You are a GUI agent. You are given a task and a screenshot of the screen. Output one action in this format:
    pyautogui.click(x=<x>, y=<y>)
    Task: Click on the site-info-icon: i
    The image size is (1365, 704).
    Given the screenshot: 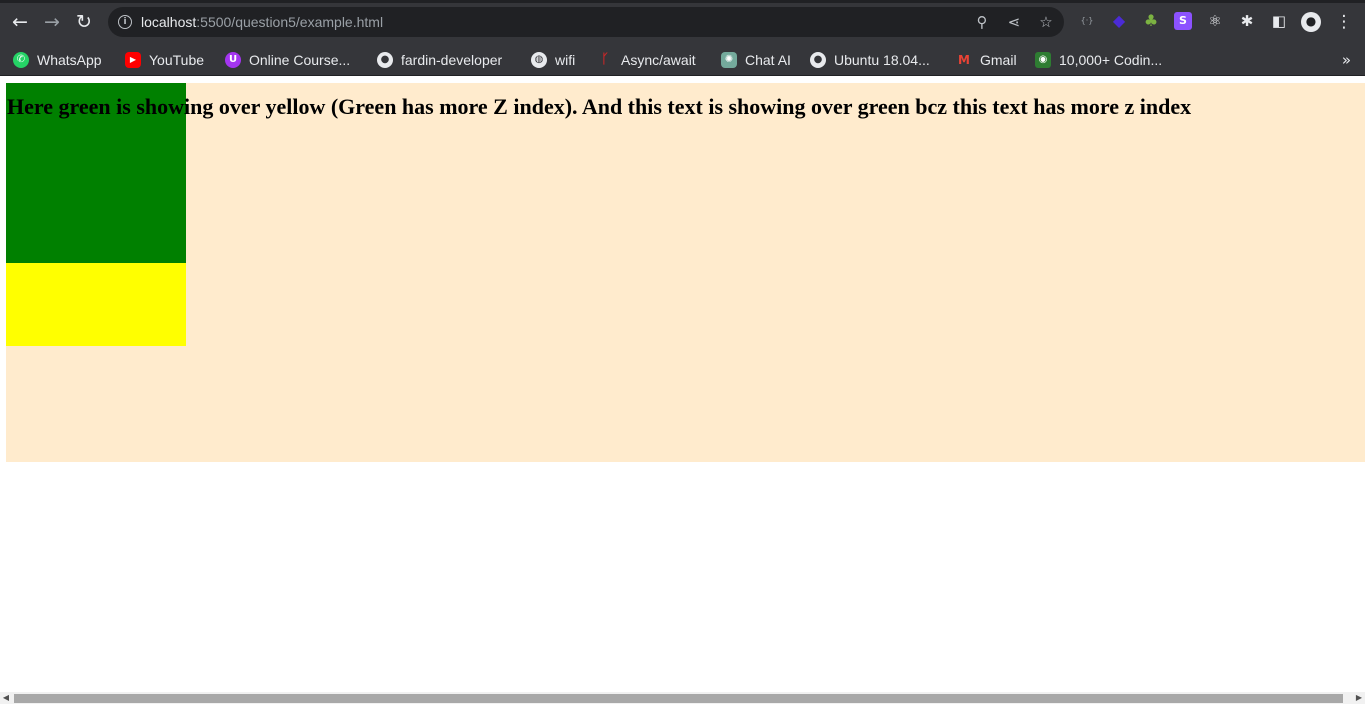 What is the action you would take?
    pyautogui.click(x=125, y=22)
    